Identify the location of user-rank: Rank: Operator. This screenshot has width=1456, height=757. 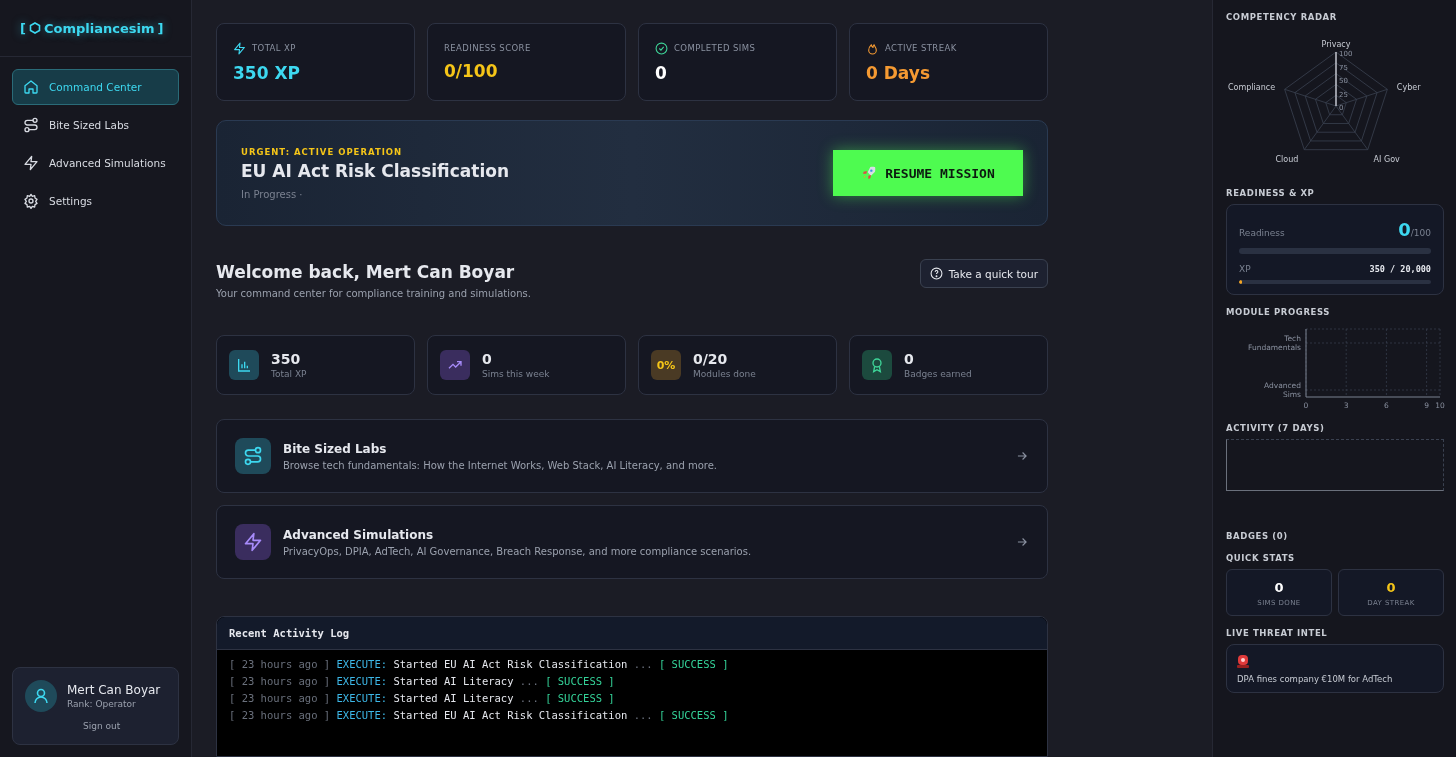
(102, 704).